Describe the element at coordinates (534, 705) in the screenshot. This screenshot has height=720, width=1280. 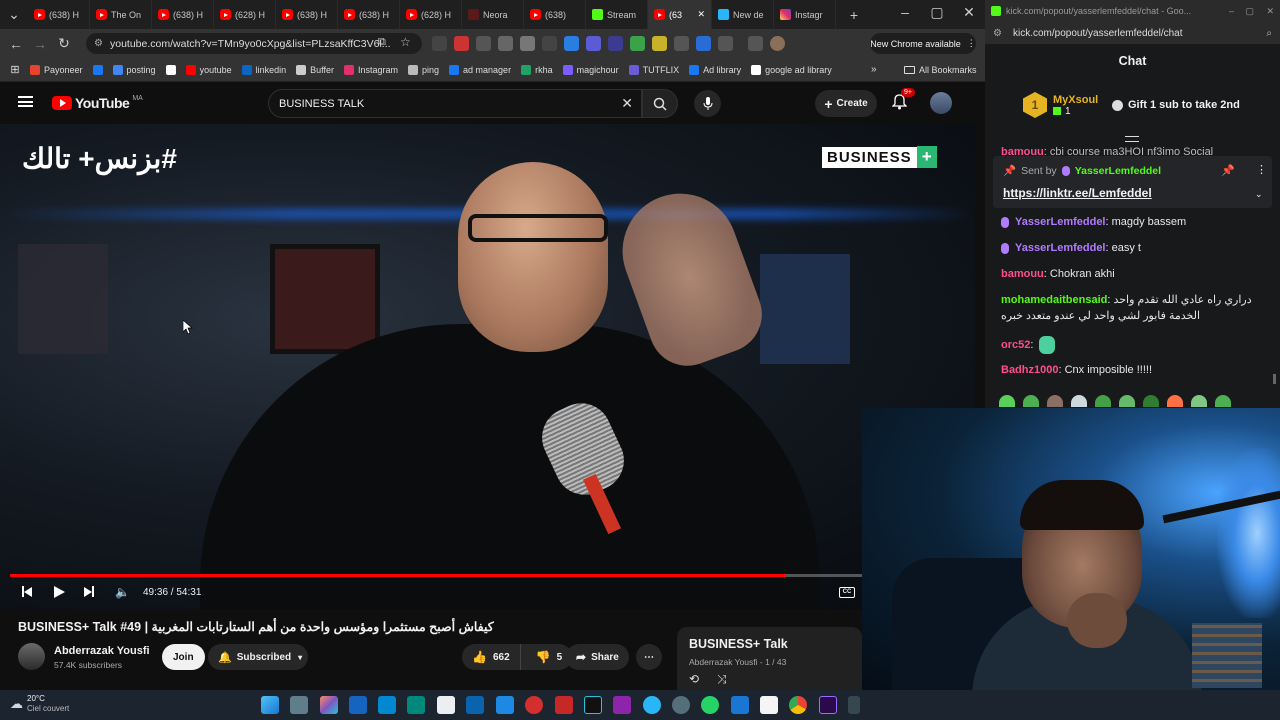
I see `opera-icon` at that location.